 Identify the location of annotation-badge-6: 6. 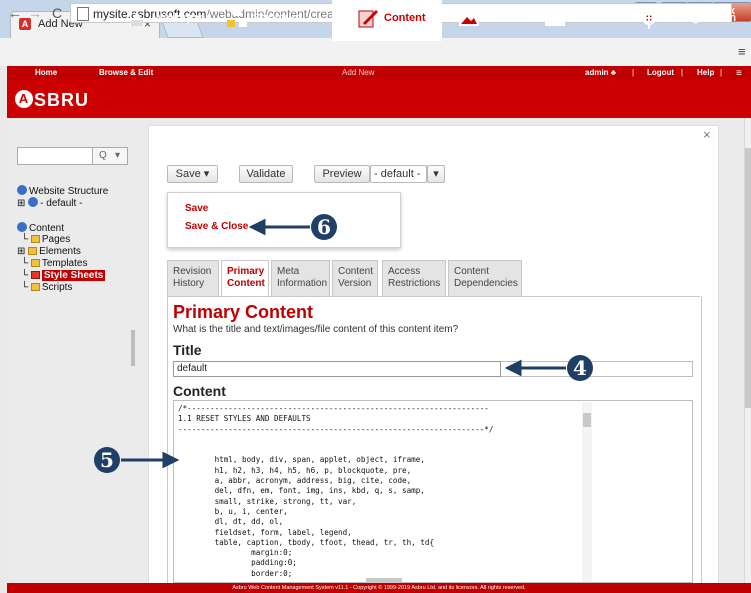
(324, 227).